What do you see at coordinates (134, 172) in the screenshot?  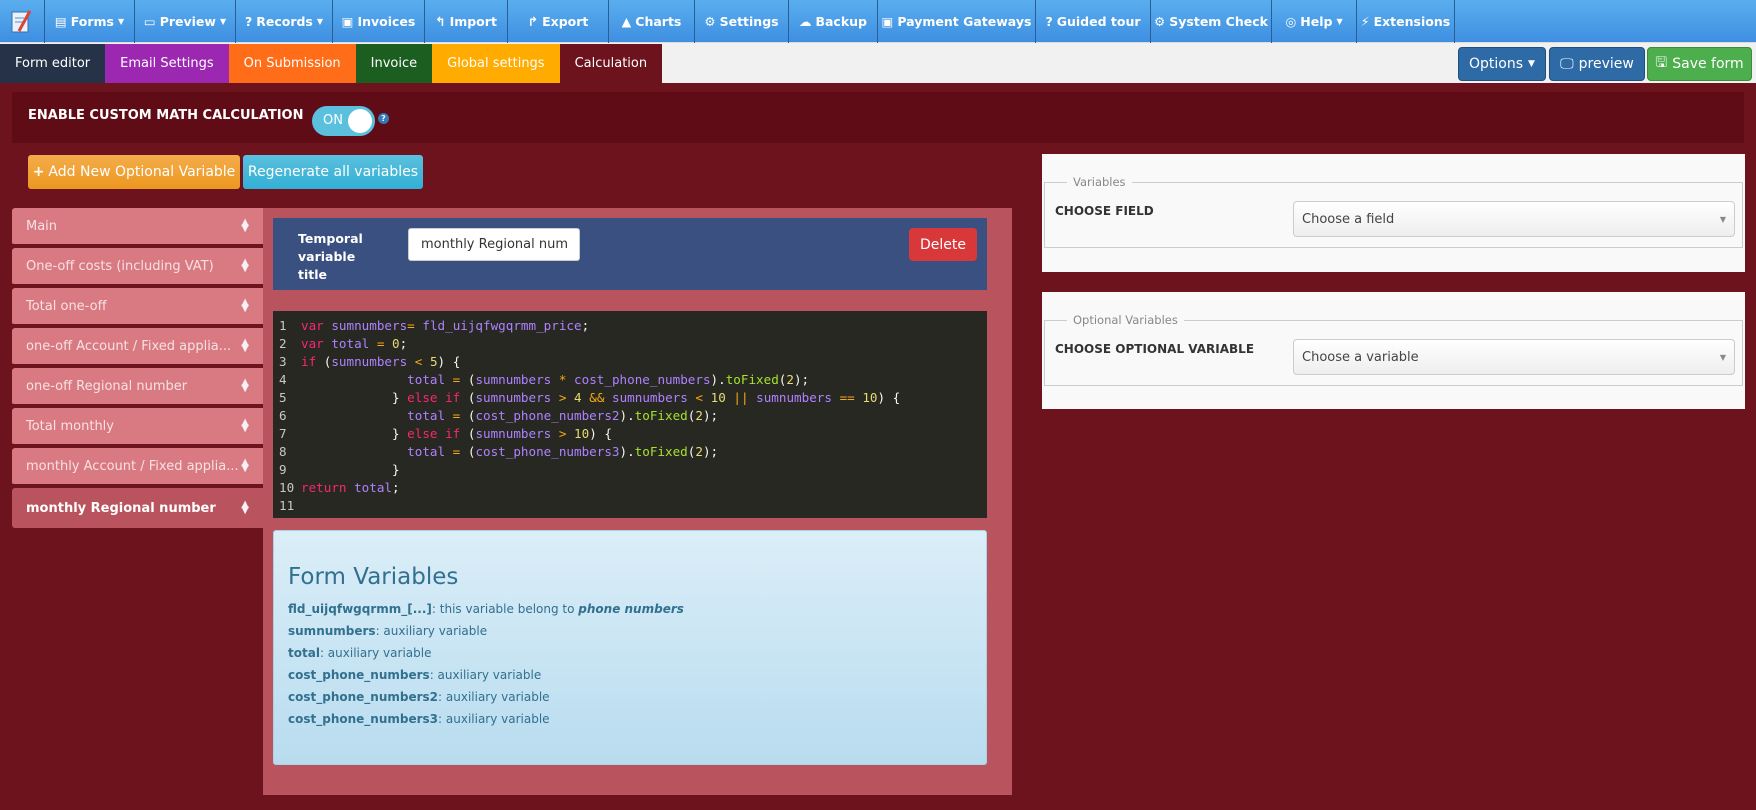 I see `add-optional-variable-button: + Add New Optional Variable` at bounding box center [134, 172].